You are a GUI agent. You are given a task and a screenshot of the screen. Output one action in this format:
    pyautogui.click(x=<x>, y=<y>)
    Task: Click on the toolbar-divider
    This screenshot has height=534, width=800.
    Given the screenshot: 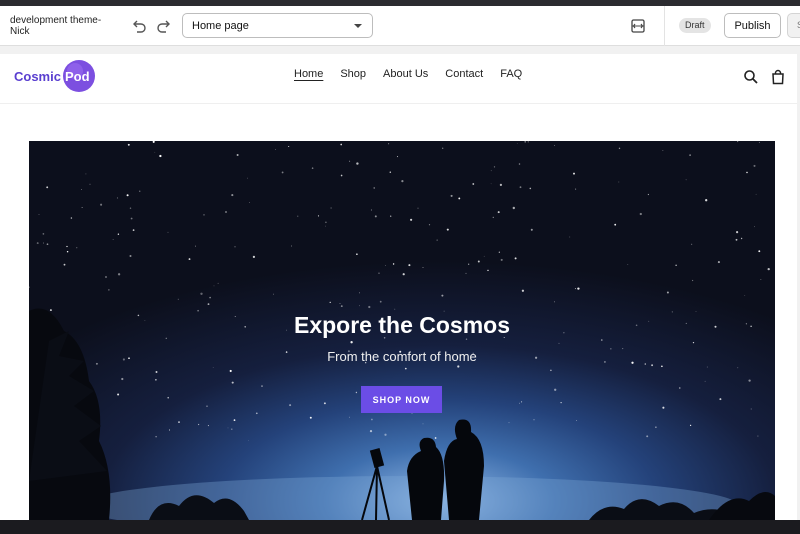 What is the action you would take?
    pyautogui.click(x=664, y=26)
    